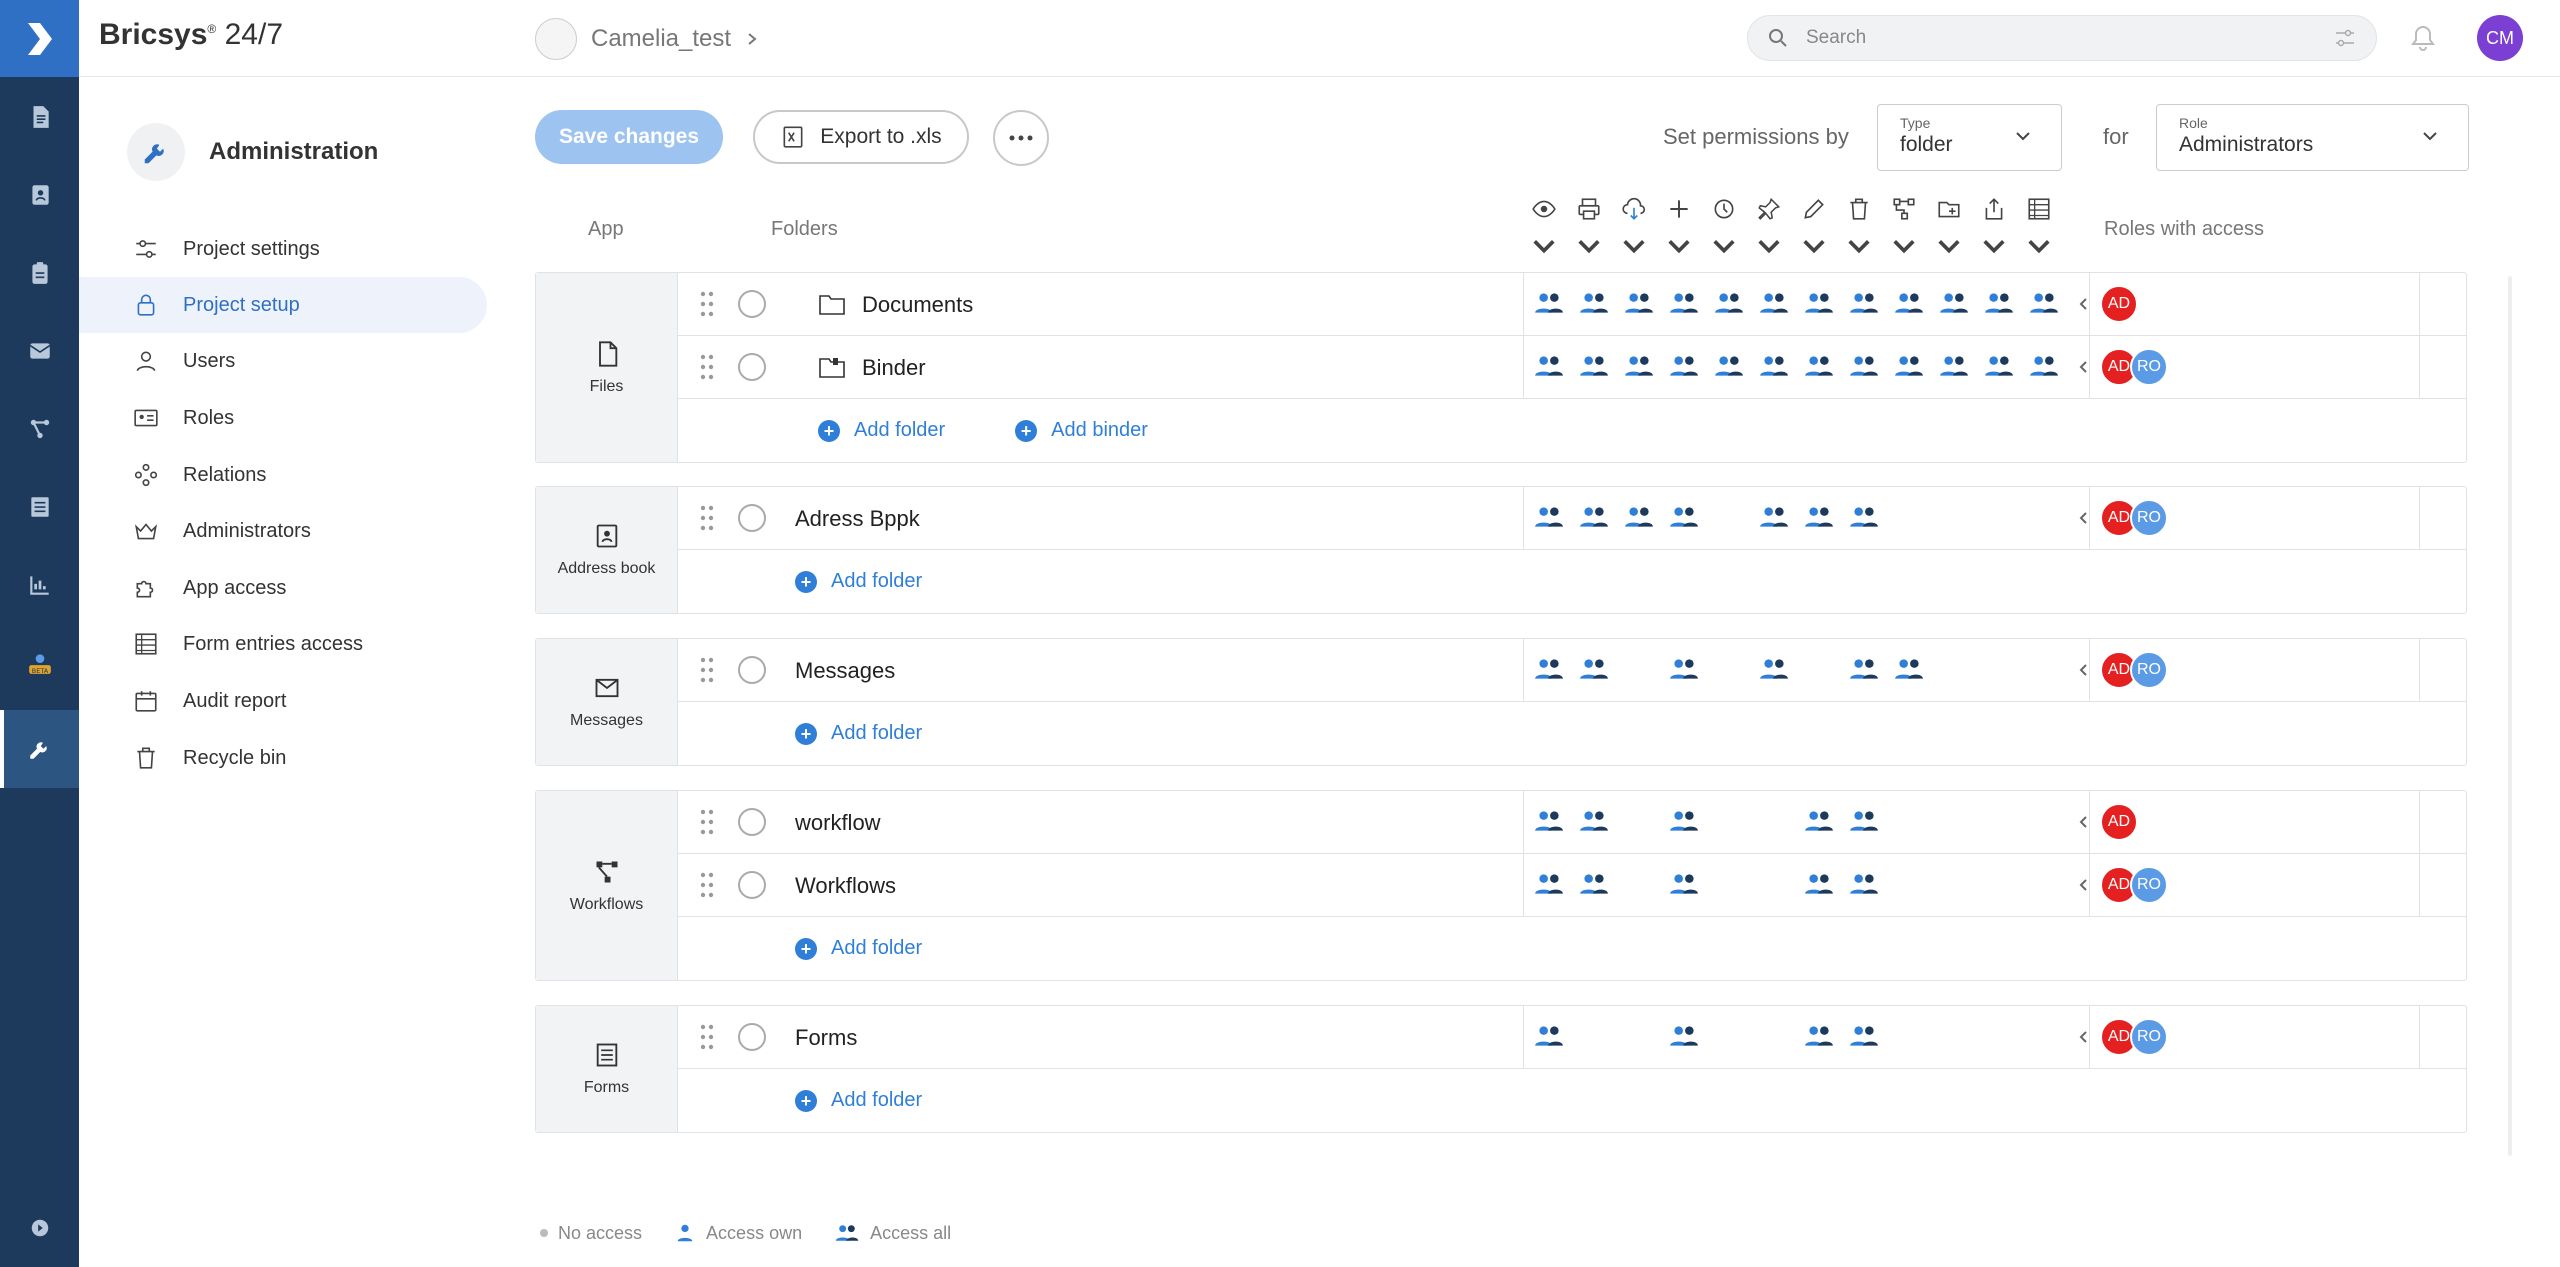 This screenshot has width=2560, height=1267. I want to click on documents-app-icon, so click(39, 117).